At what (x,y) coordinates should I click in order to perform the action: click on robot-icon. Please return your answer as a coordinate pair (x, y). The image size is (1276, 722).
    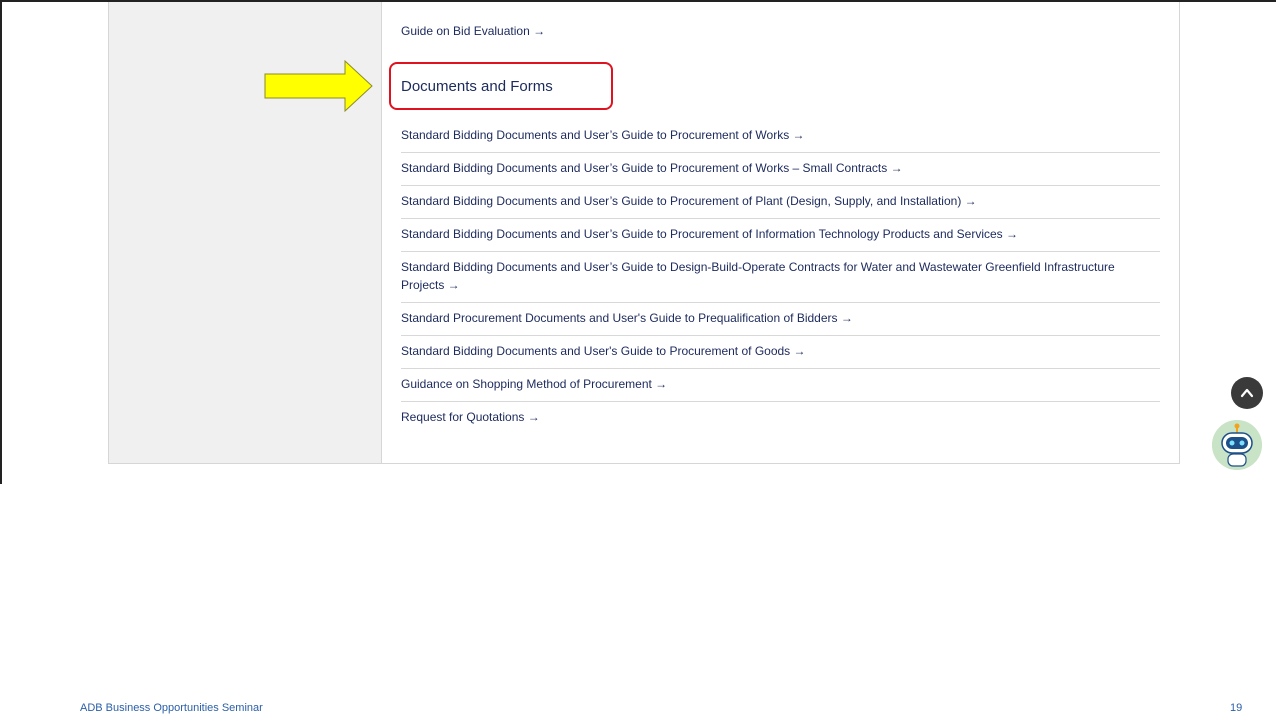
    Looking at the image, I should click on (1237, 445).